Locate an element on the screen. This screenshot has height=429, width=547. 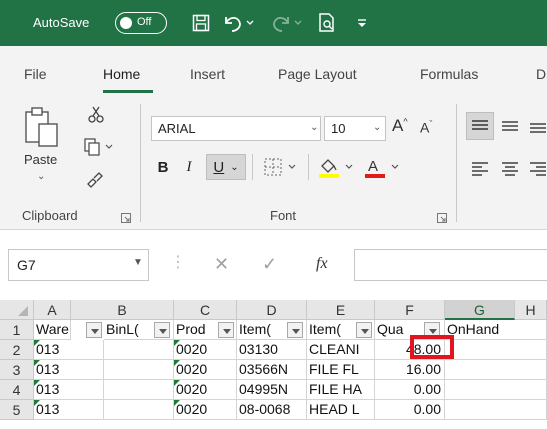
font-name-dropdown-icon: ⌄ is located at coordinates (314, 127).